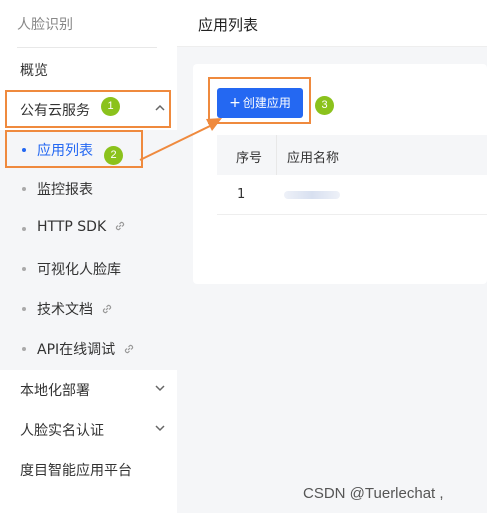 This screenshot has height=513, width=487. Describe the element at coordinates (332, 23) in the screenshot. I see `header: 应用列表` at that location.